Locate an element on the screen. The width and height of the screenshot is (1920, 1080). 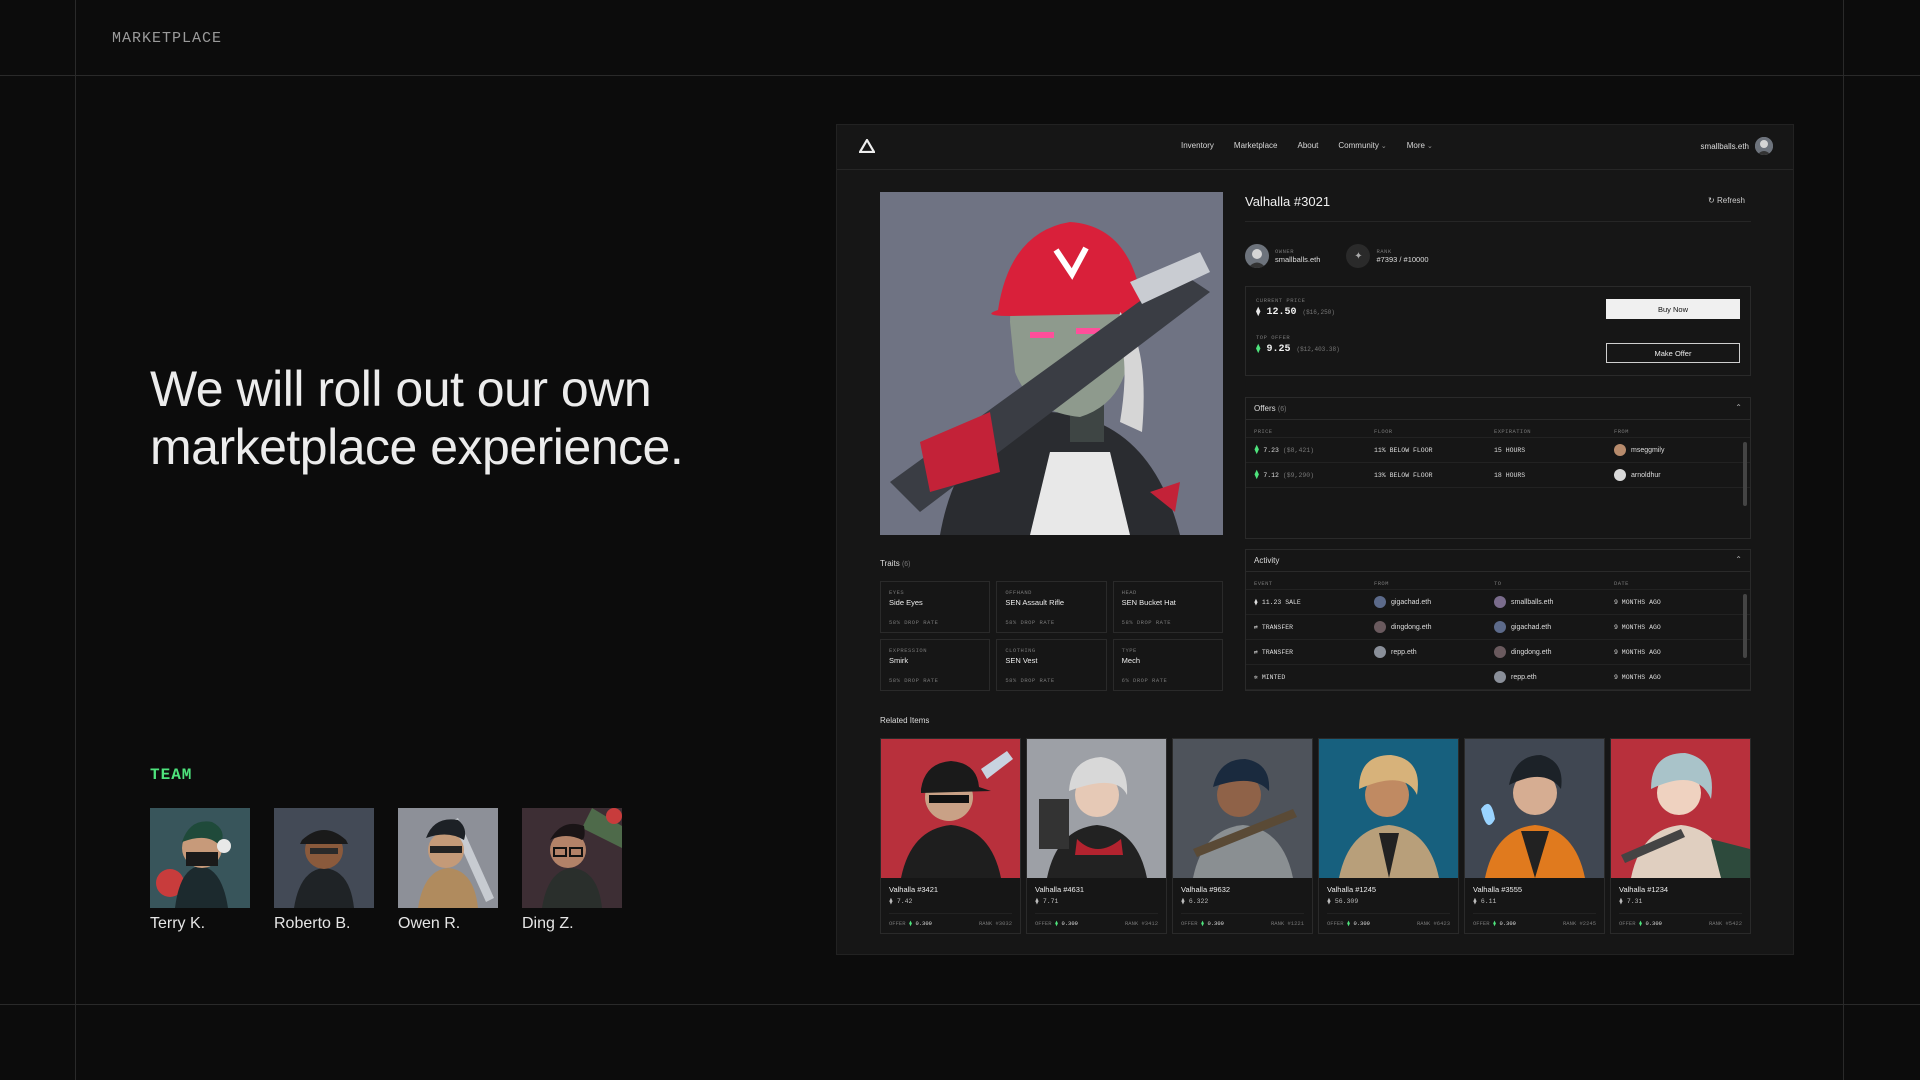
refresh-button: ↻ Refresh is located at coordinates (1726, 200).